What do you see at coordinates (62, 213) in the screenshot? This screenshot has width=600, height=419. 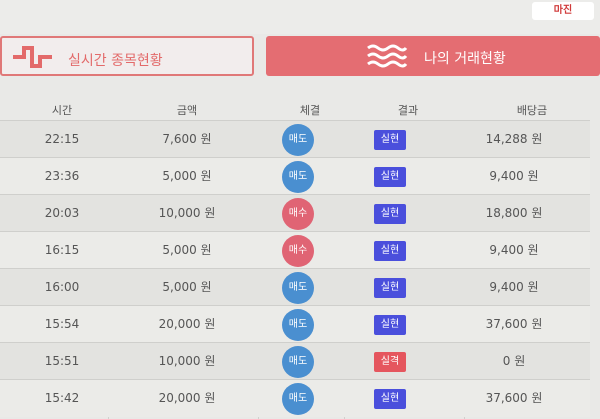 I see `trade-time: 20:03` at bounding box center [62, 213].